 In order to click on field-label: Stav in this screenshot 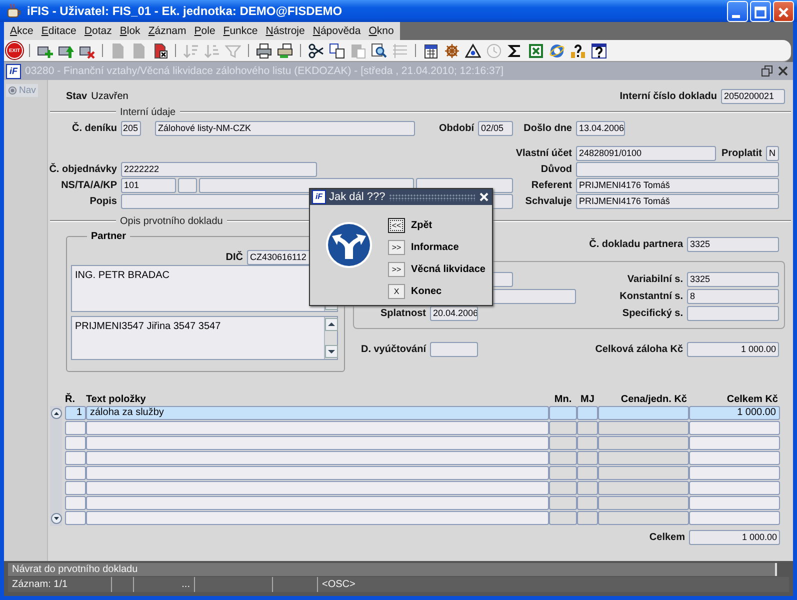, I will do `click(77, 96)`.